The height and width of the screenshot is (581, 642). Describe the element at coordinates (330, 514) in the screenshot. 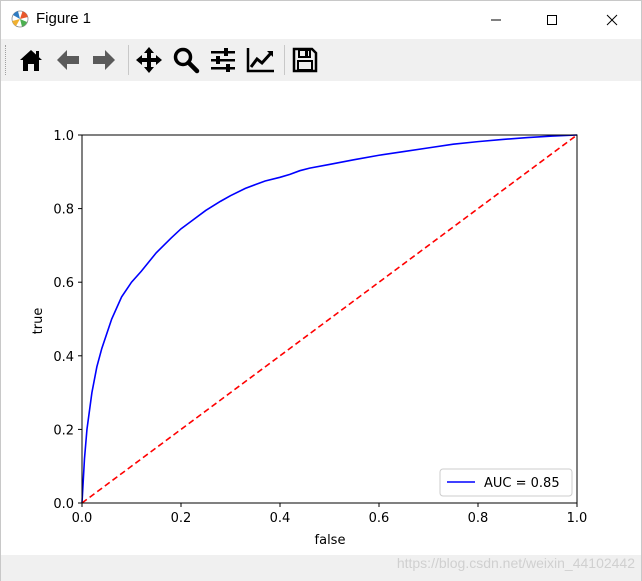

I see `x-axis: 0.0 0.2 0.4 0.6 0.8 1.0` at that location.